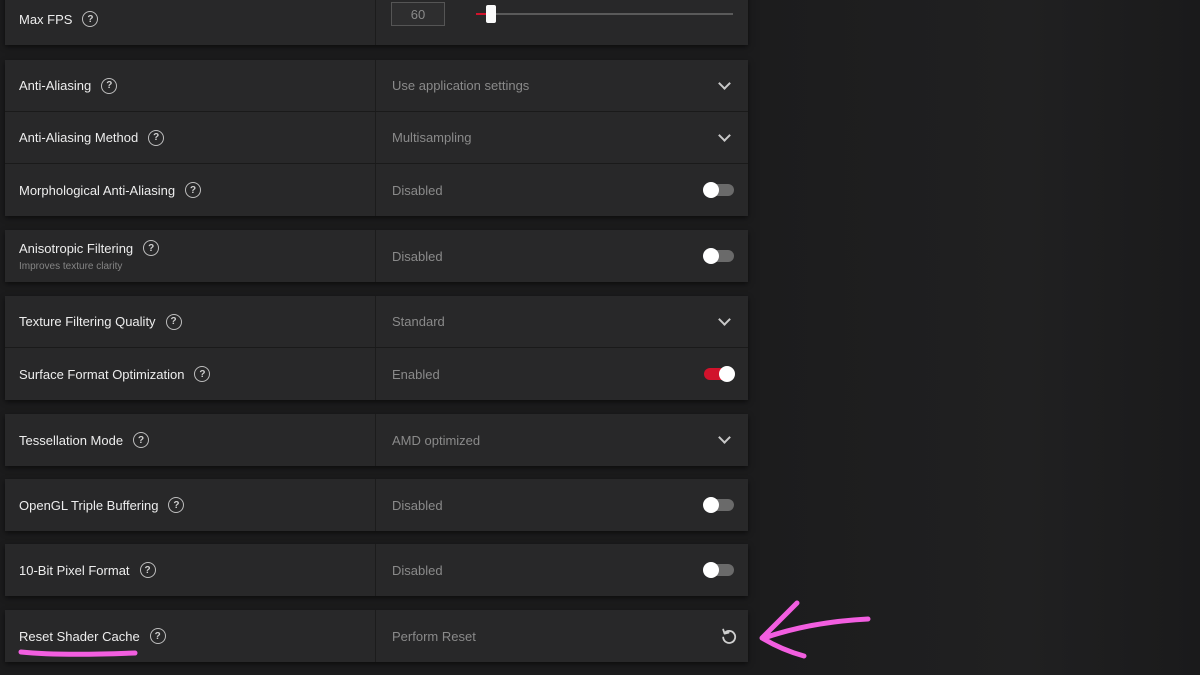 This screenshot has height=675, width=1200. Describe the element at coordinates (436, 440) in the screenshot. I see `setting-value: AMD optimized` at that location.